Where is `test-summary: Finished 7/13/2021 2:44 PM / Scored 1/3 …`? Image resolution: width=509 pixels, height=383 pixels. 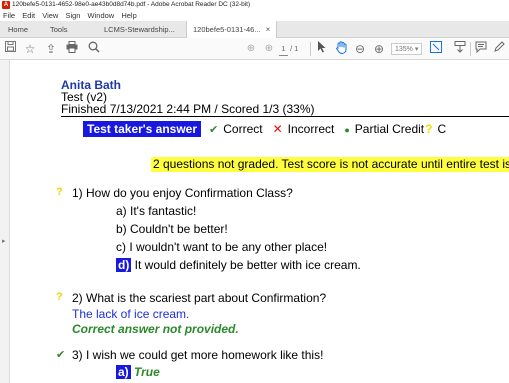 test-summary: Finished 7/13/2021 2:44 PM / Scored 1/3 … is located at coordinates (188, 109).